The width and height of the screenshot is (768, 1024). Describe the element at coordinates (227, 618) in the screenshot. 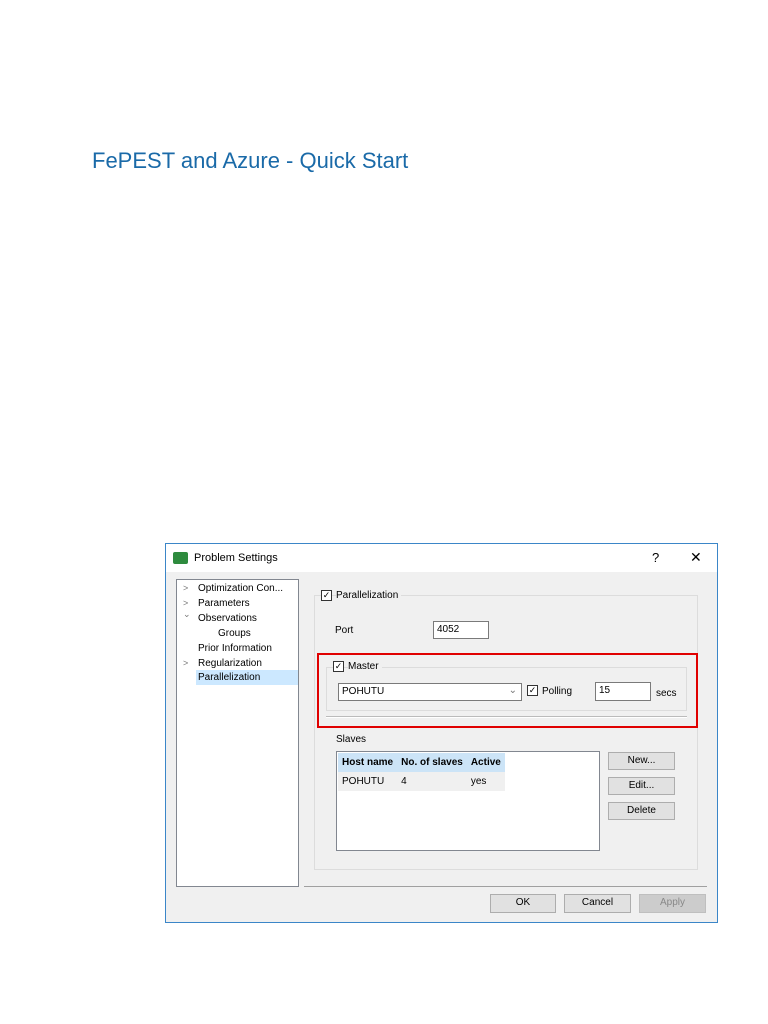

I see `tree-item-observations: Observations` at that location.